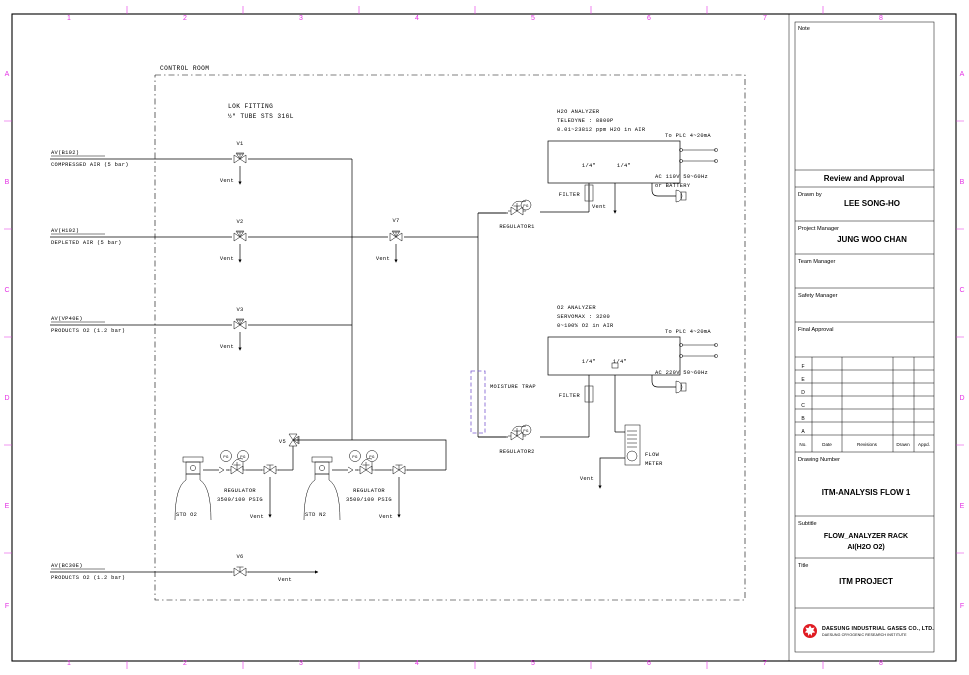  I want to click on ruler-col-7-b: 7, so click(765, 663).